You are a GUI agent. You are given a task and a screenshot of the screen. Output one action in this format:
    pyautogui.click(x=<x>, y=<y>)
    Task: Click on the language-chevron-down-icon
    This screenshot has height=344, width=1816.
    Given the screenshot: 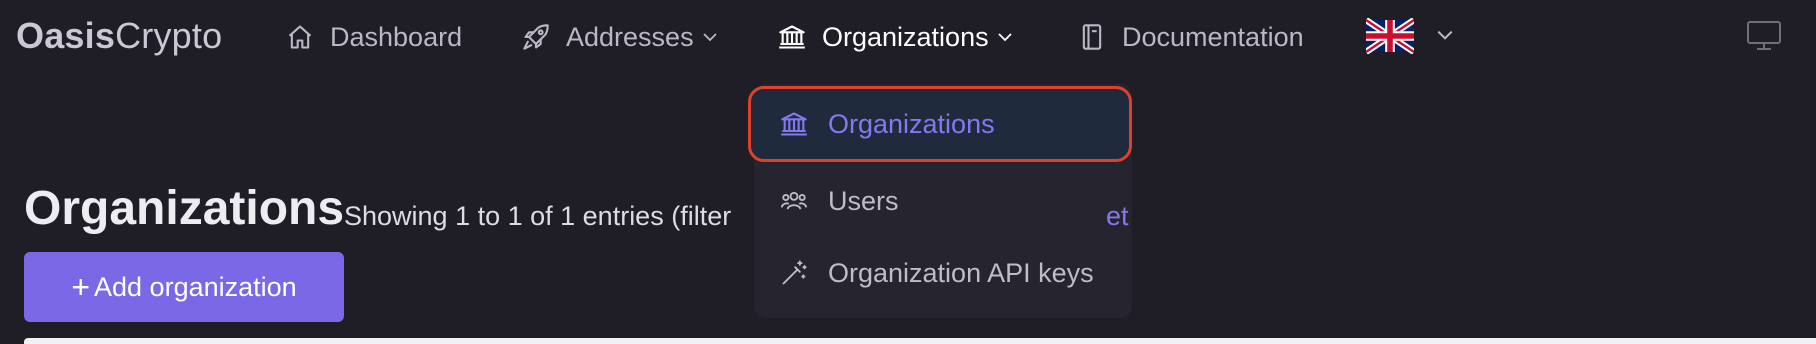 What is the action you would take?
    pyautogui.click(x=1446, y=36)
    